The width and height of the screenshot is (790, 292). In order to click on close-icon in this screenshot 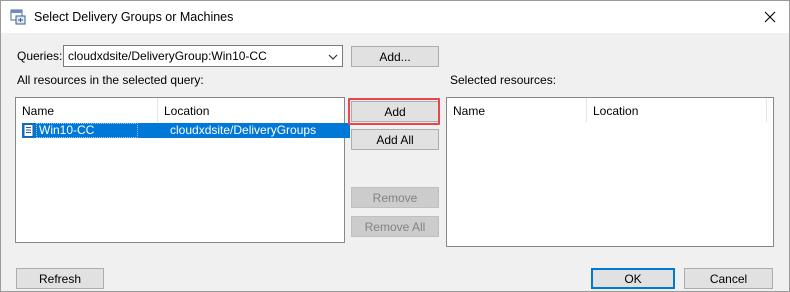, I will do `click(770, 17)`.